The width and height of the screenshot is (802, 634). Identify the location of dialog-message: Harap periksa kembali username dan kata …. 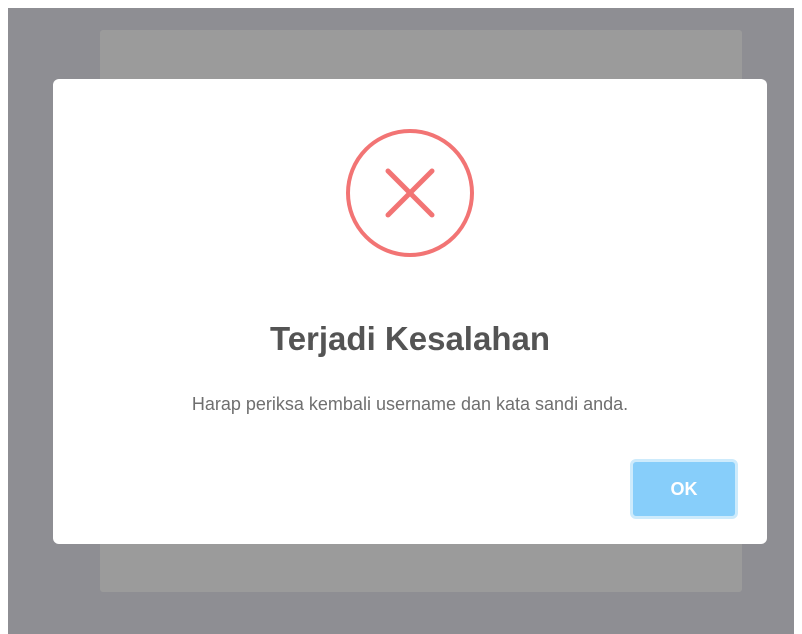
(410, 404).